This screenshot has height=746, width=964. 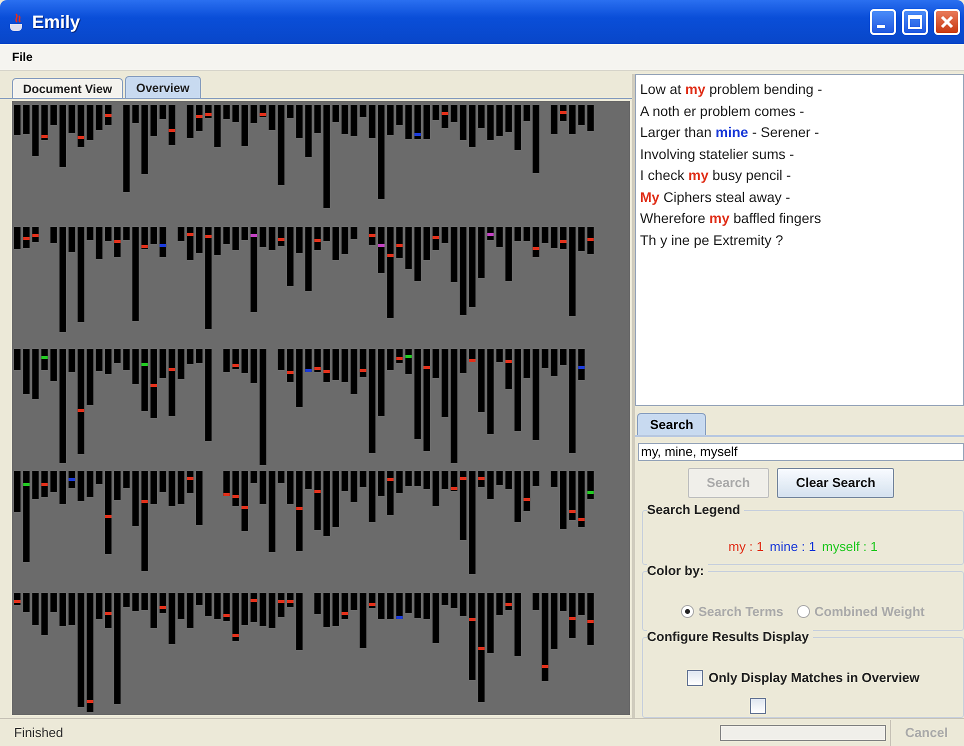 What do you see at coordinates (746, 546) in the screenshot?
I see `legend-item: my : 1` at bounding box center [746, 546].